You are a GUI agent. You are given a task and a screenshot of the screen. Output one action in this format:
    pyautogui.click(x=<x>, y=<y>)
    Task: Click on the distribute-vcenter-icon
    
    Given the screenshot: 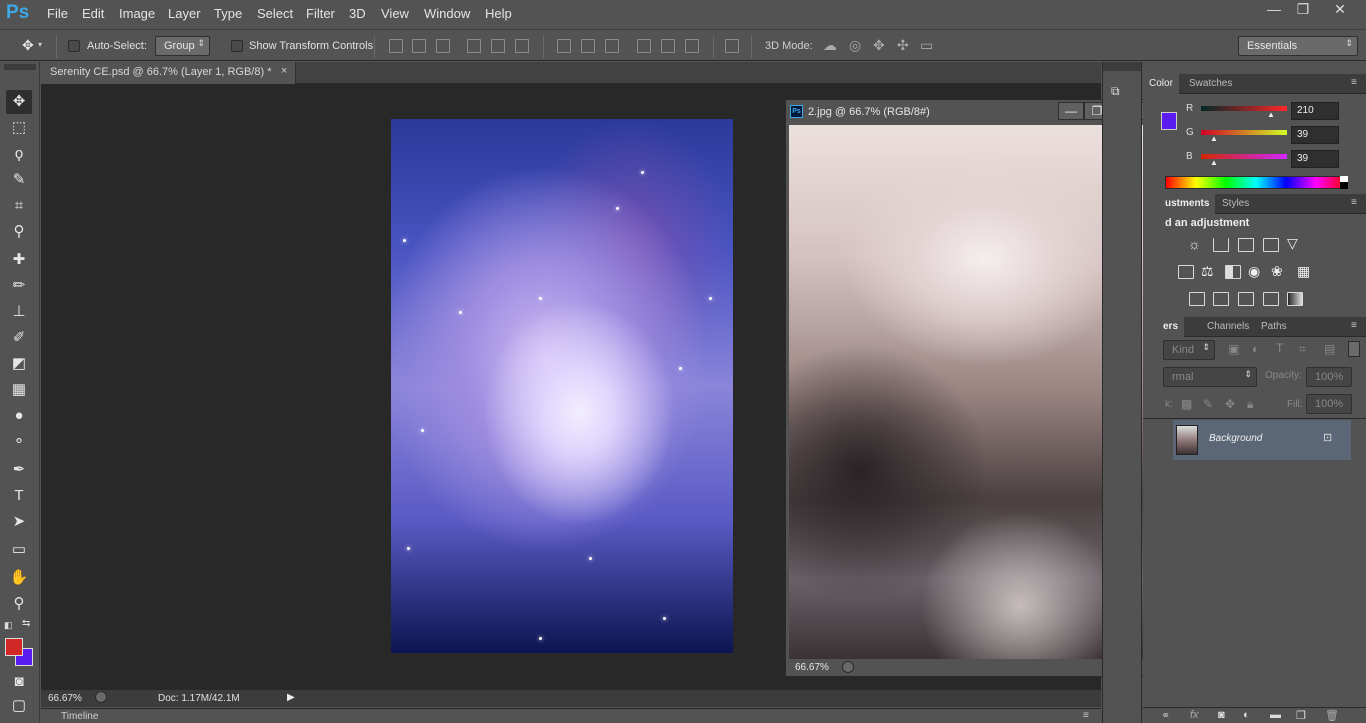 What is the action you would take?
    pyautogui.click(x=588, y=46)
    